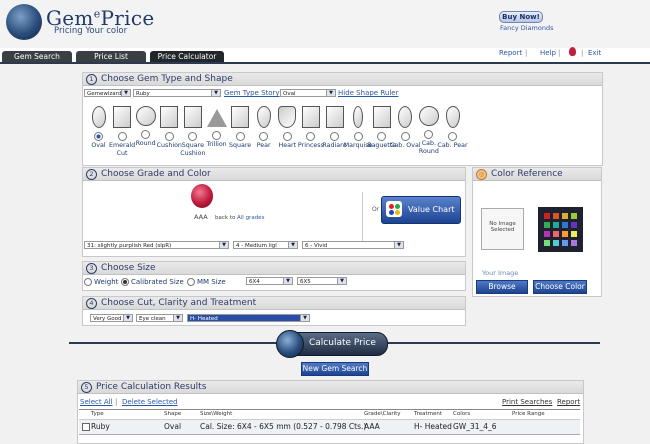 The image size is (650, 444). Describe the element at coordinates (145, 116) in the screenshot. I see `round-shape-icon` at that location.